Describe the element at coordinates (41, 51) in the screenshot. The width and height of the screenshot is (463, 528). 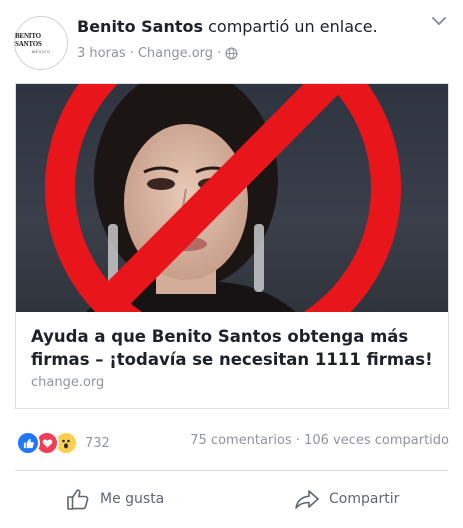
I see `avatar-logo-sub: MÉXICO` at that location.